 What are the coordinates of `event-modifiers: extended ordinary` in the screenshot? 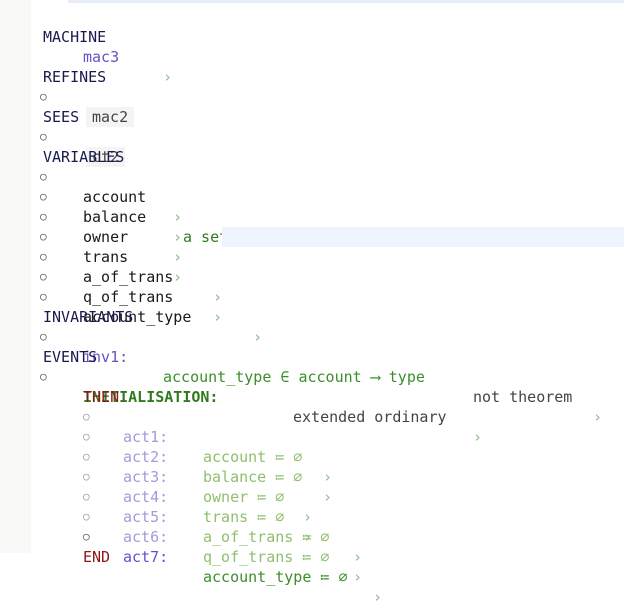 It's located at (370, 417).